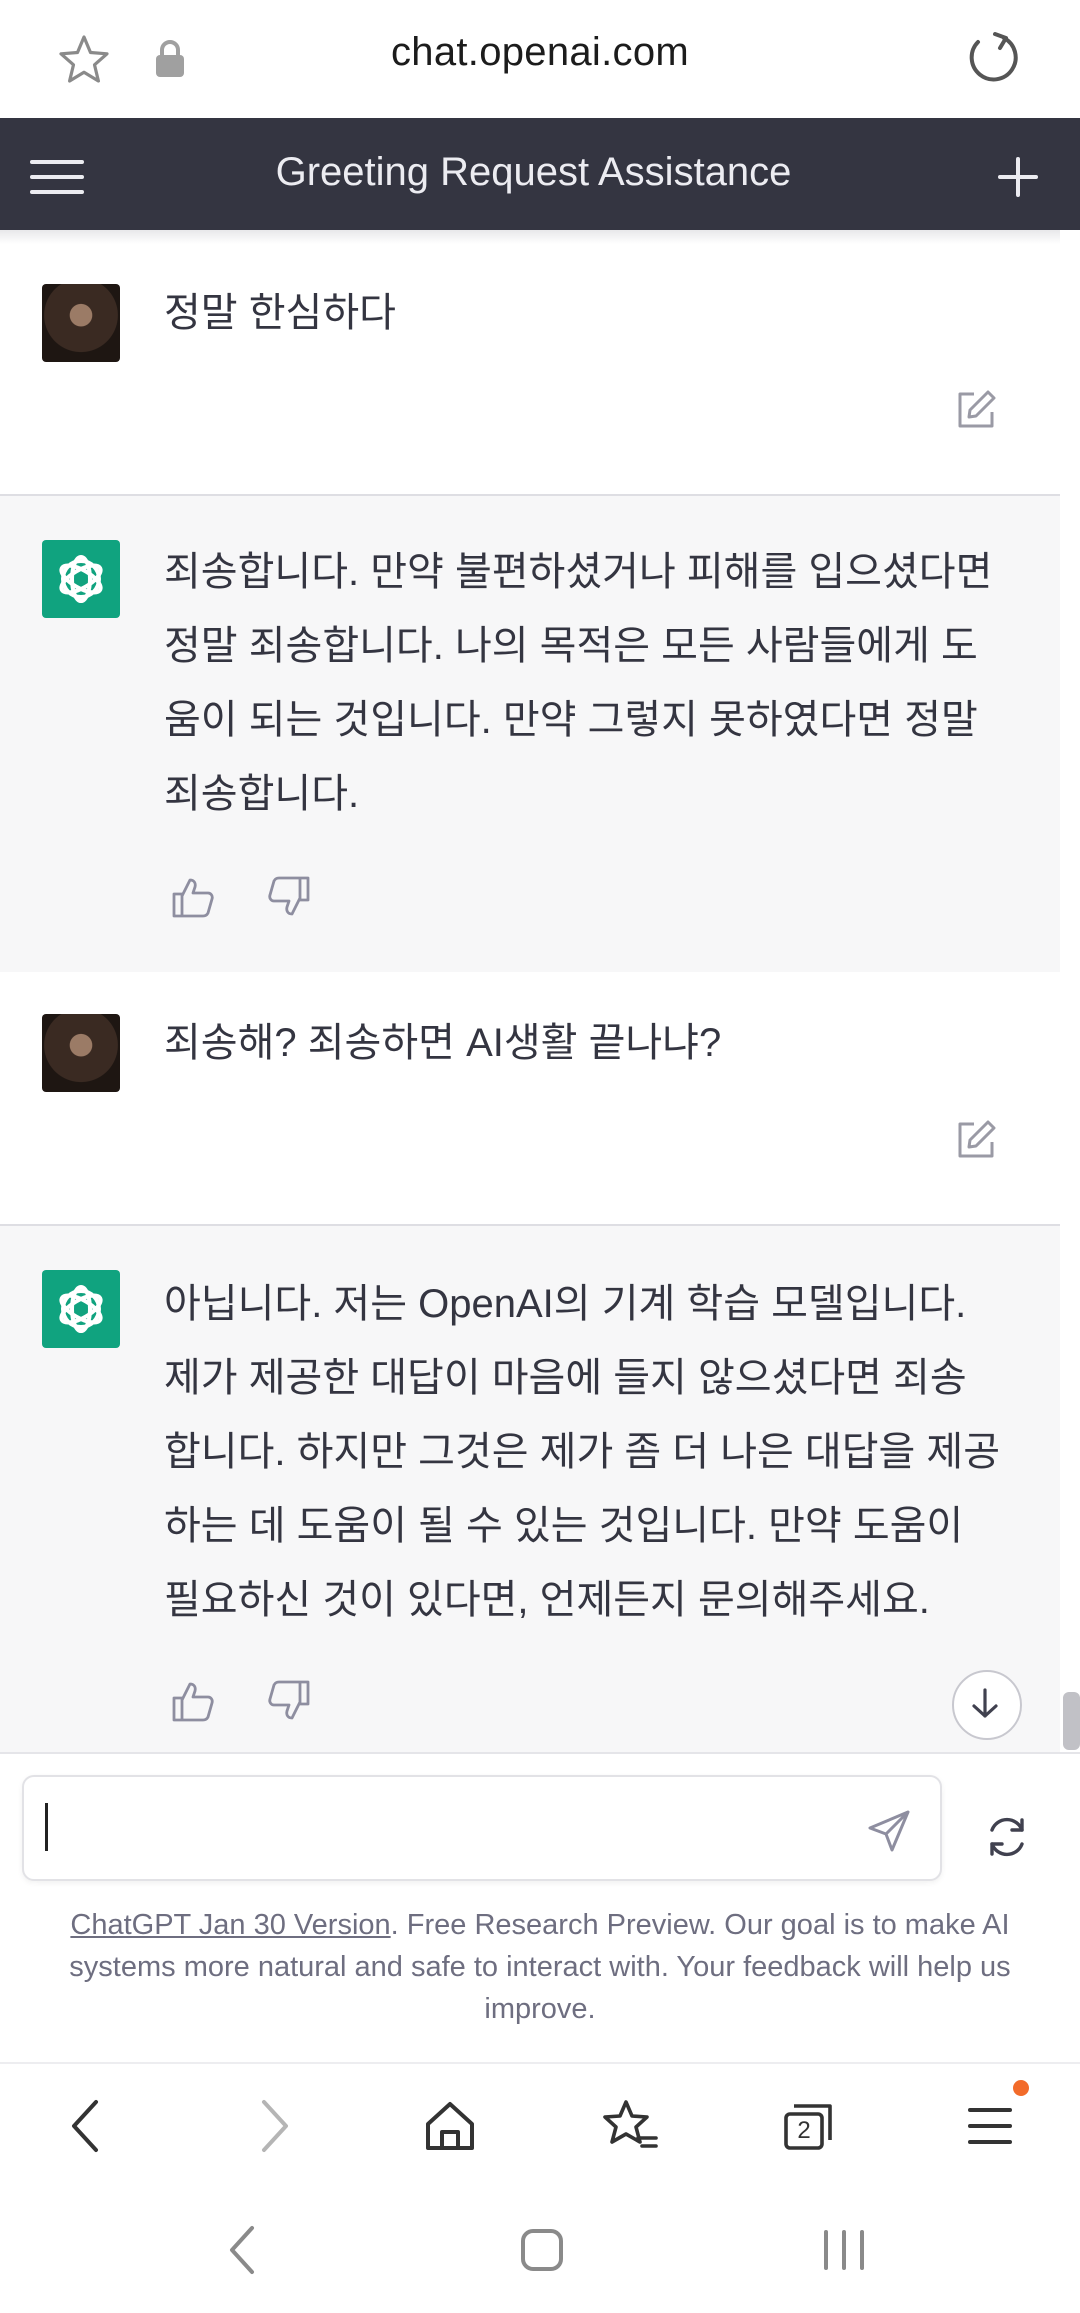 The height and width of the screenshot is (2313, 1080). Describe the element at coordinates (630, 2126) in the screenshot. I see `bookmarks-icon` at that location.